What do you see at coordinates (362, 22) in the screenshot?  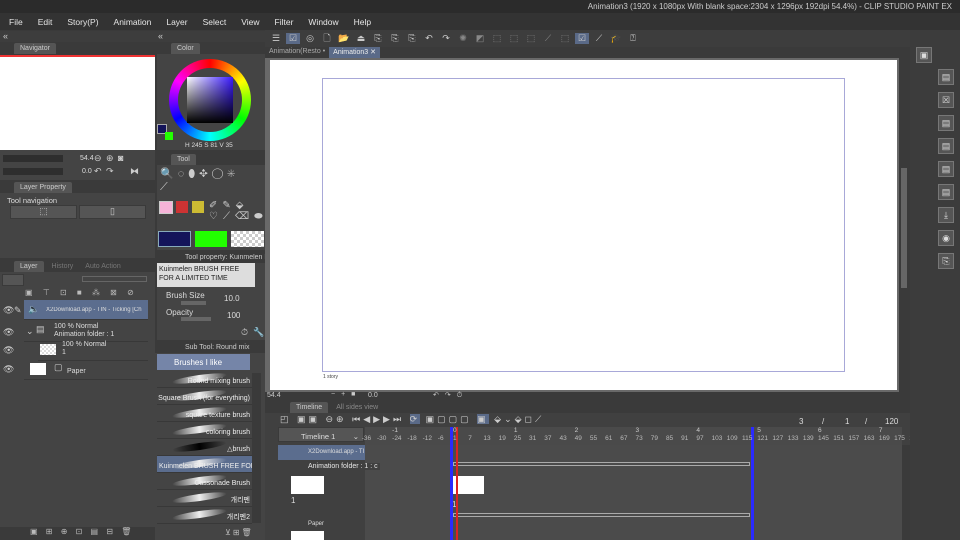 I see `menu-help: Help` at bounding box center [362, 22].